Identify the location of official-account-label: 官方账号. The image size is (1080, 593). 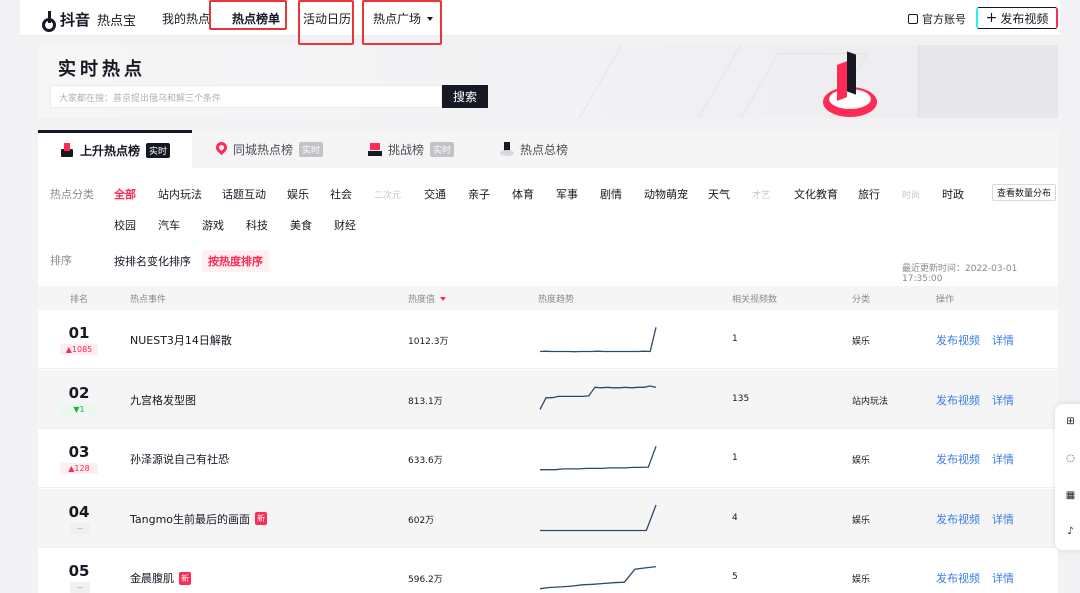
(944, 19).